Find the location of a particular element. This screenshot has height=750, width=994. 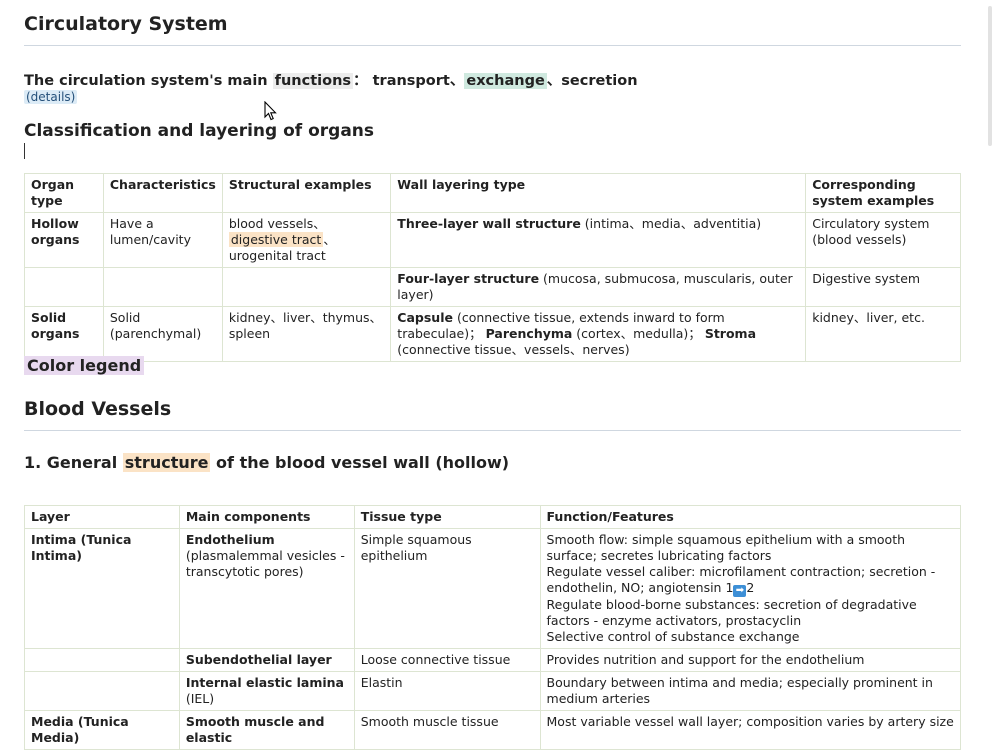

right-arrow-icon: ➡ is located at coordinates (740, 591).